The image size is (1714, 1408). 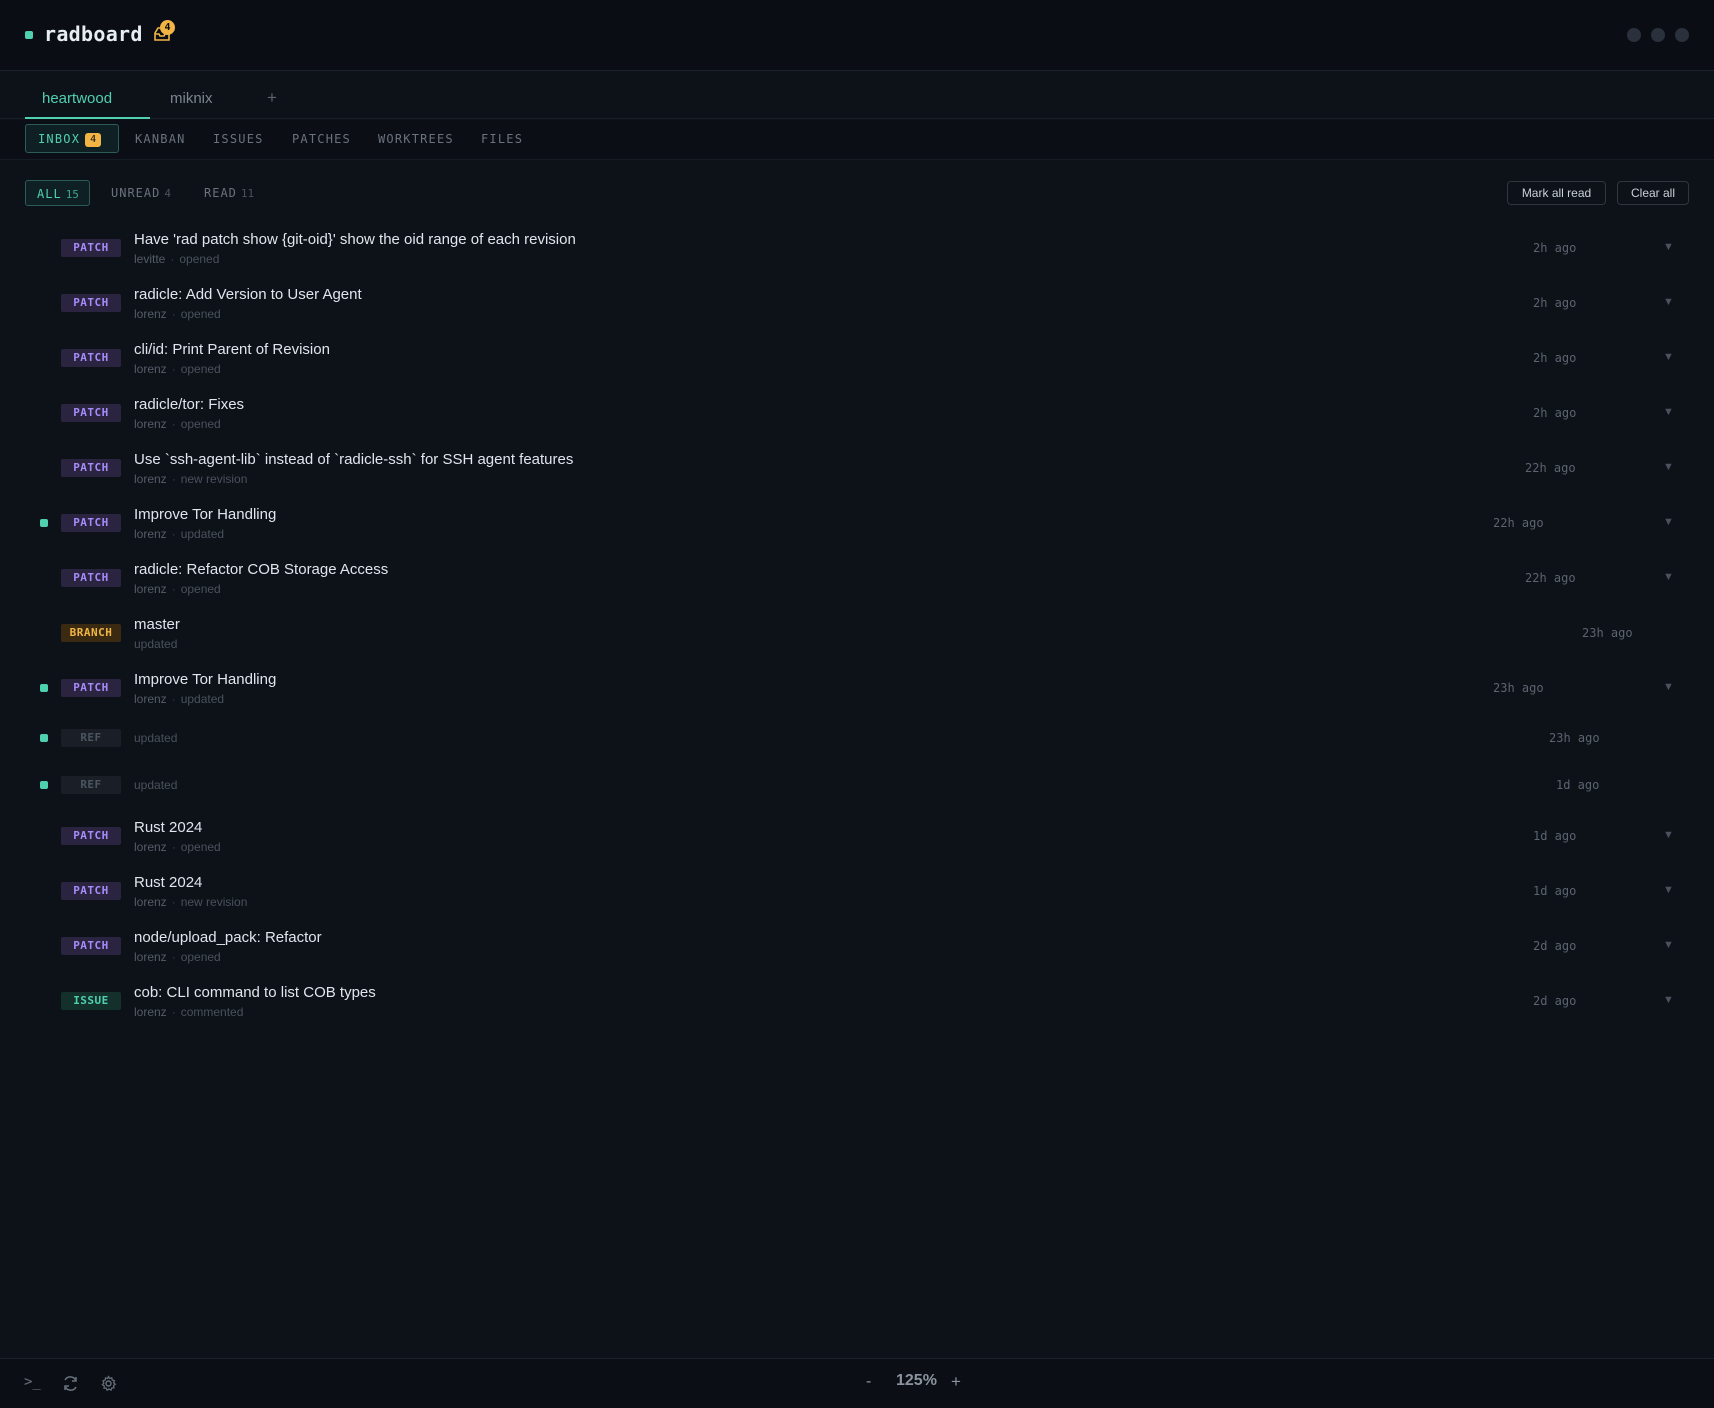 I want to click on window-control-close, so click(x=1682, y=35).